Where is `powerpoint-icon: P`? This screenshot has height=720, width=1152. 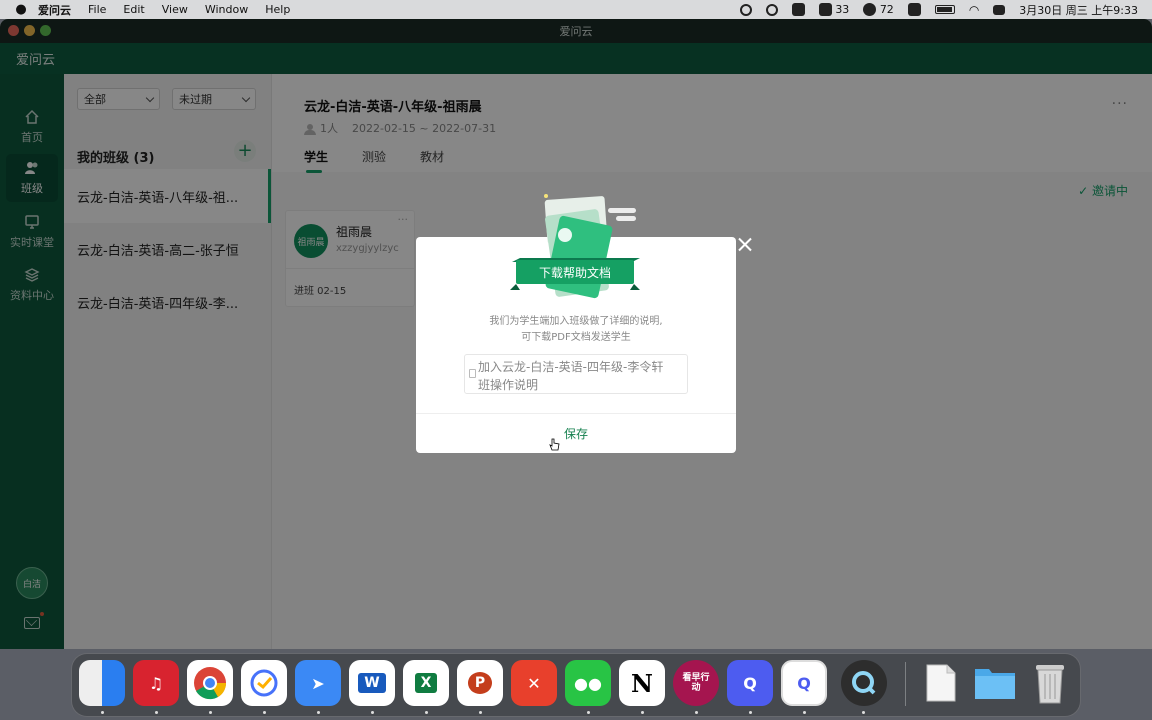 powerpoint-icon: P is located at coordinates (480, 683).